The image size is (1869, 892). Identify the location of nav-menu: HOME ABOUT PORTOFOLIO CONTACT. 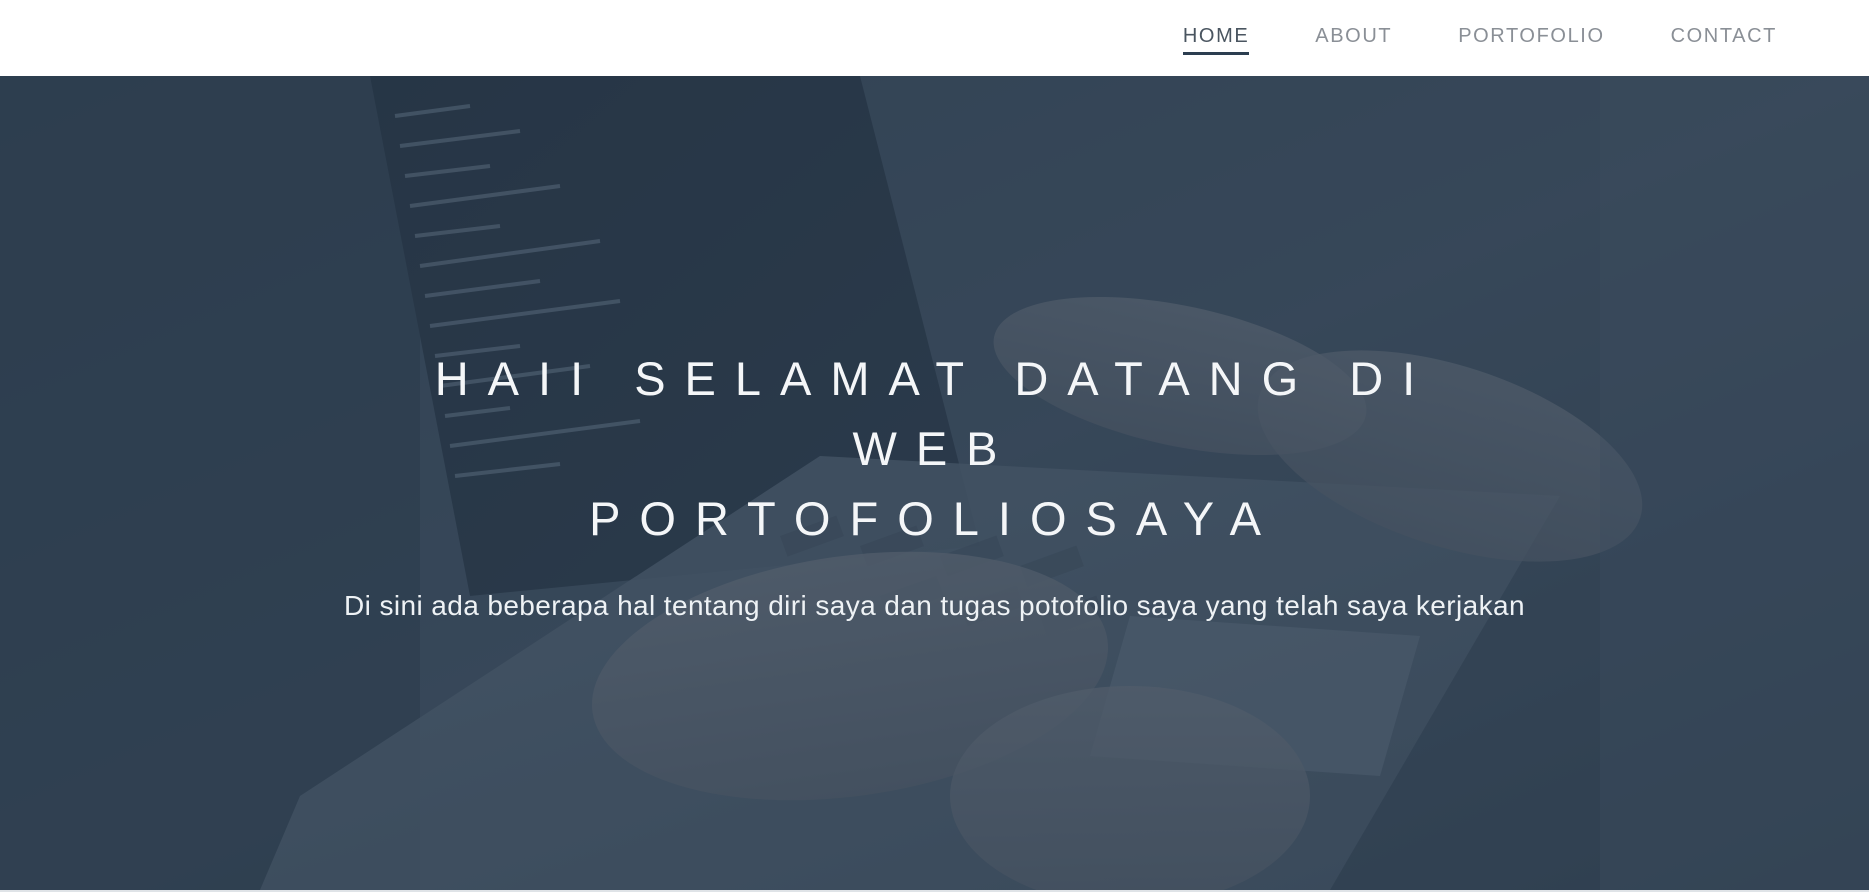
(1479, 38).